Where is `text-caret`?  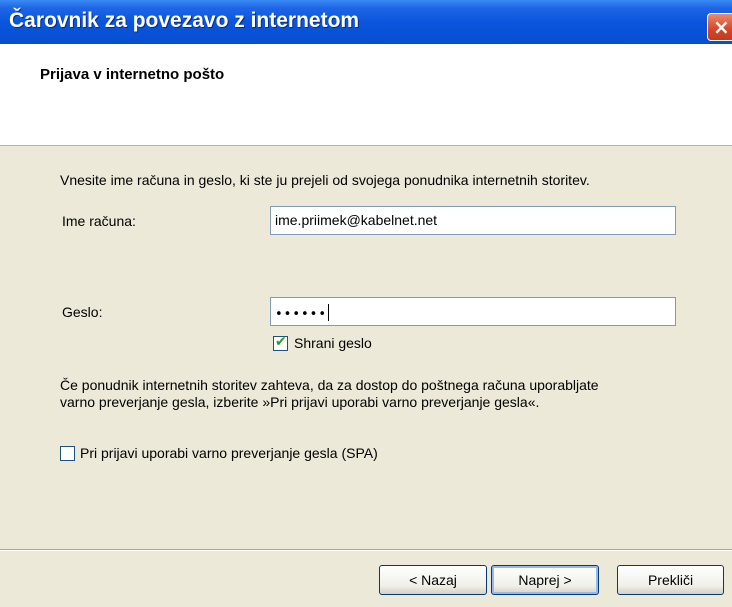
text-caret is located at coordinates (329, 312).